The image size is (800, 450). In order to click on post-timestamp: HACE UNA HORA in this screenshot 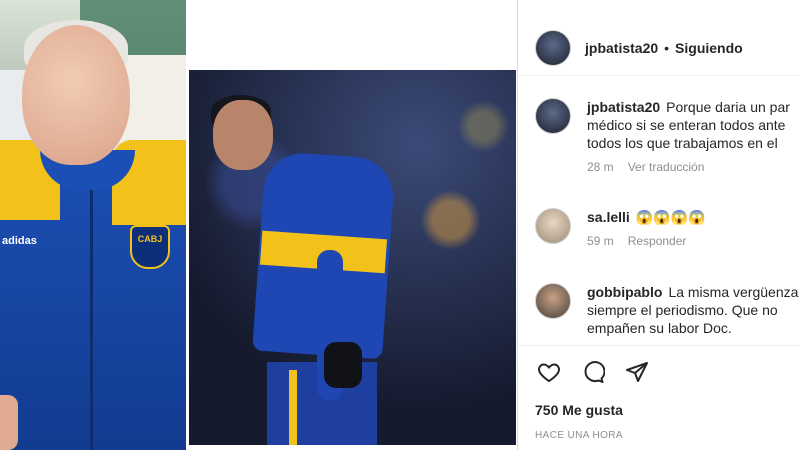, I will do `click(579, 435)`.